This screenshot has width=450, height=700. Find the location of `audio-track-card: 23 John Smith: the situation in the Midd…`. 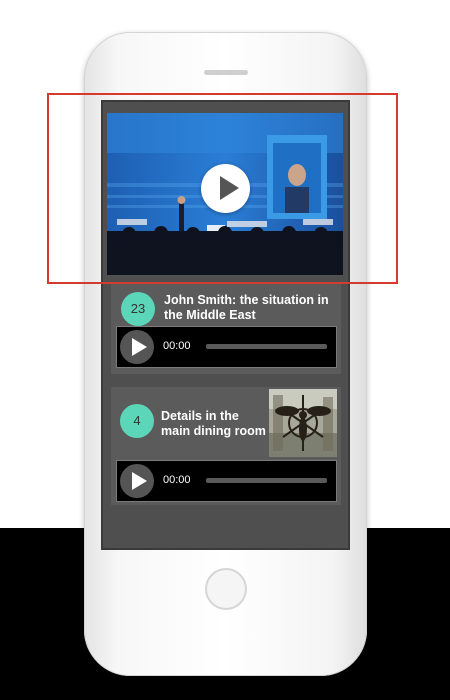

audio-track-card: 23 John Smith: the situation in the Midd… is located at coordinates (226, 329).